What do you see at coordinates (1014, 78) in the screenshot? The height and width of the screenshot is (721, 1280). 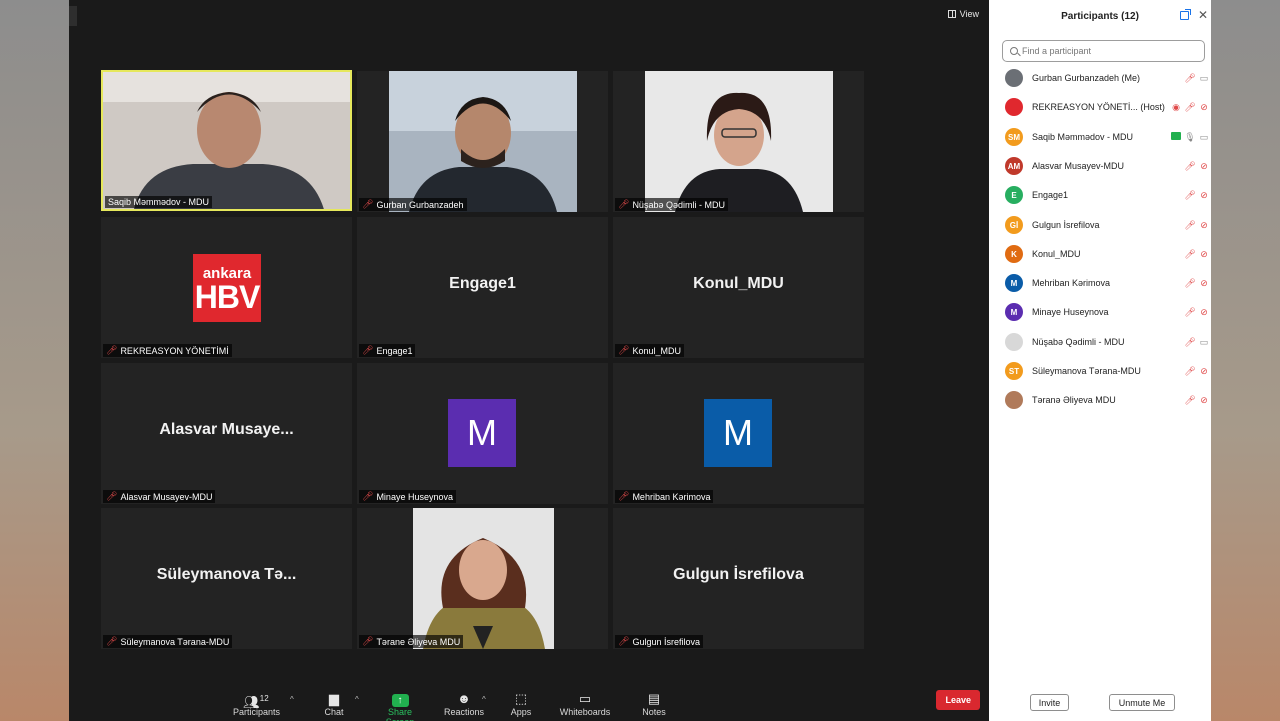 I see `participant-avatar` at bounding box center [1014, 78].